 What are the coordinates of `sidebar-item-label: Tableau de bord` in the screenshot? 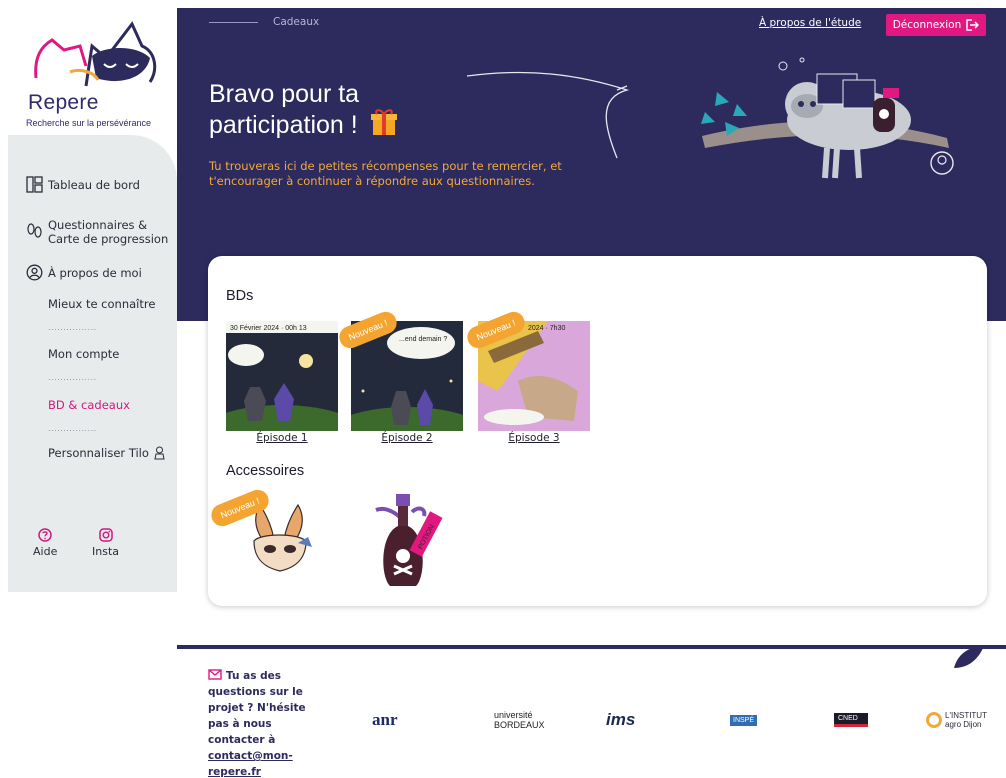 It's located at (94, 185).